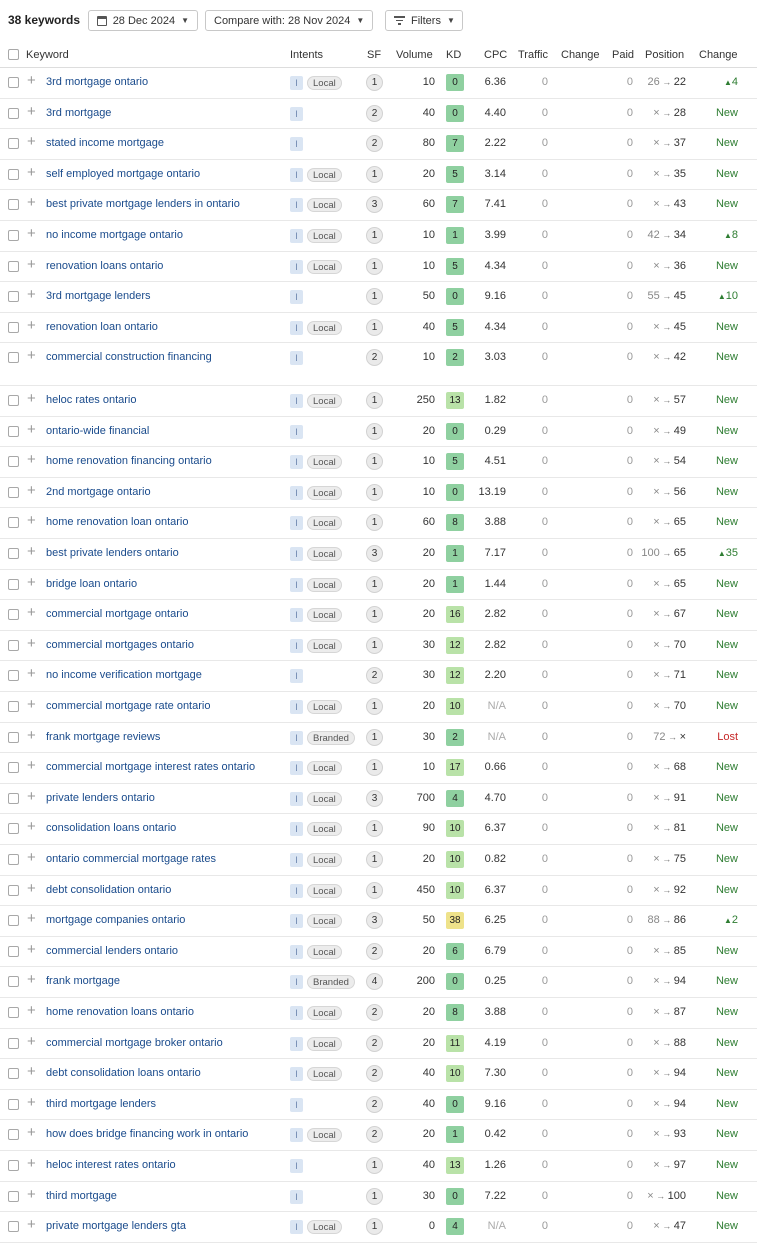 The height and width of the screenshot is (1243, 757). I want to click on keyword-link: 3rd mortgage, so click(78, 113).